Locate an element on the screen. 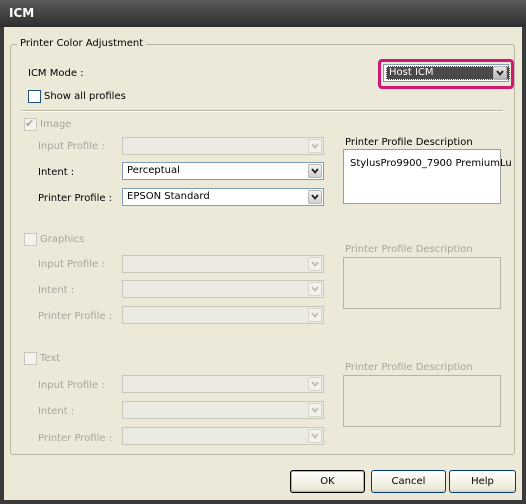  title-bar: ICM is located at coordinates (263, 13).